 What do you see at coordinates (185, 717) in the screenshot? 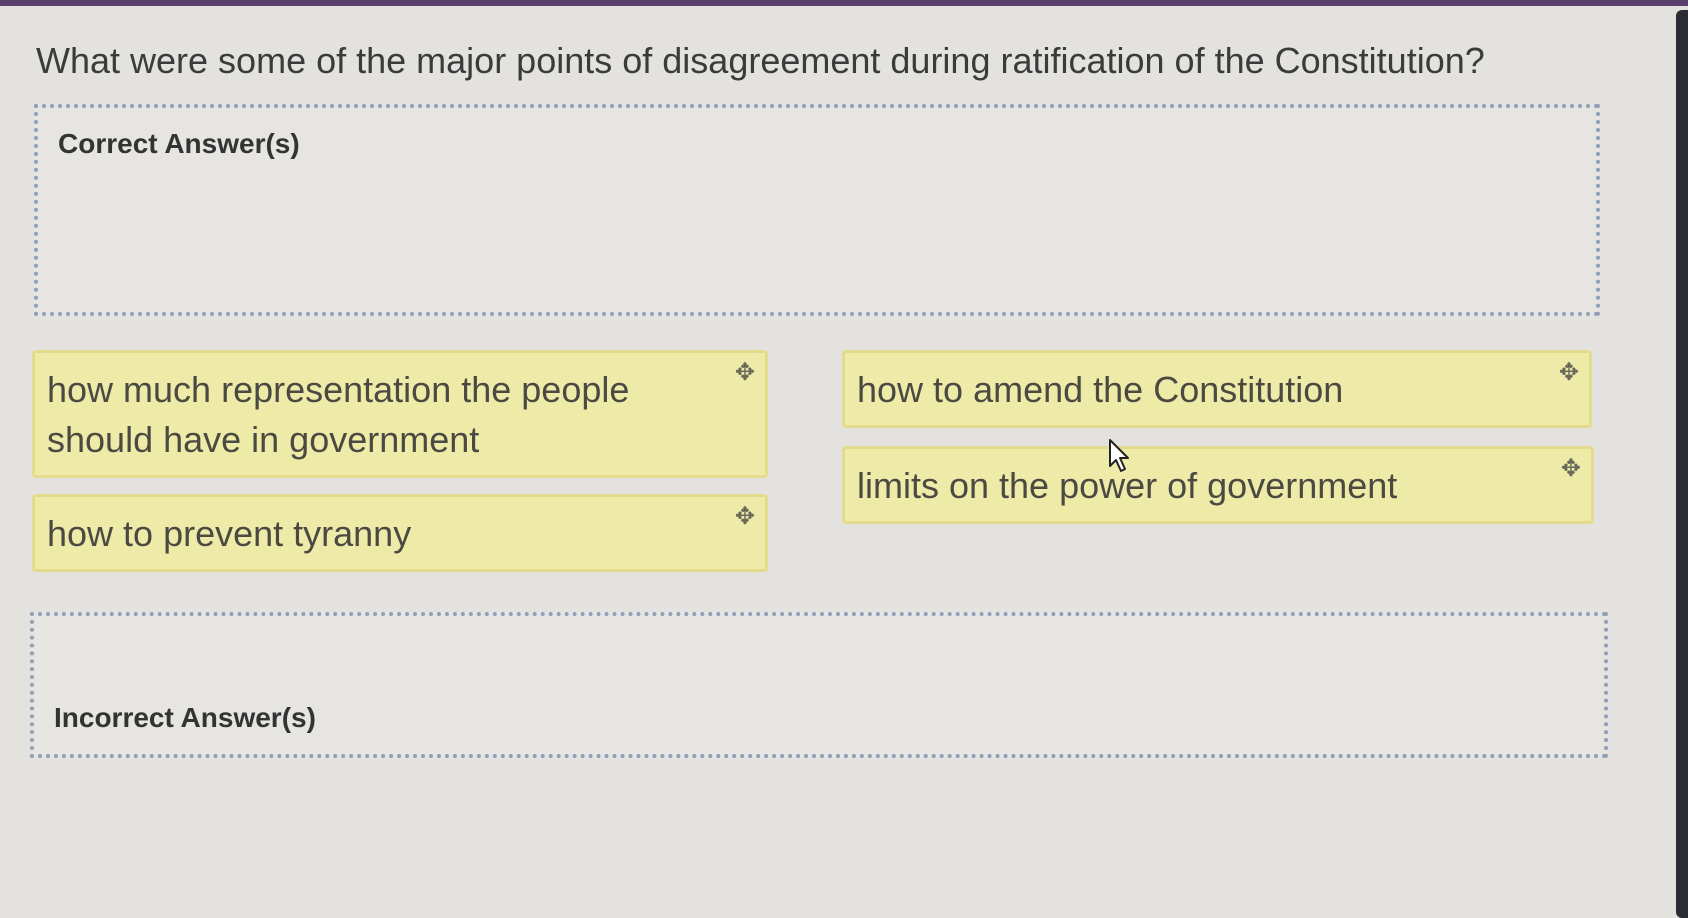
I see `incorrect-answers-label: Incorrect Answer(s)` at bounding box center [185, 717].